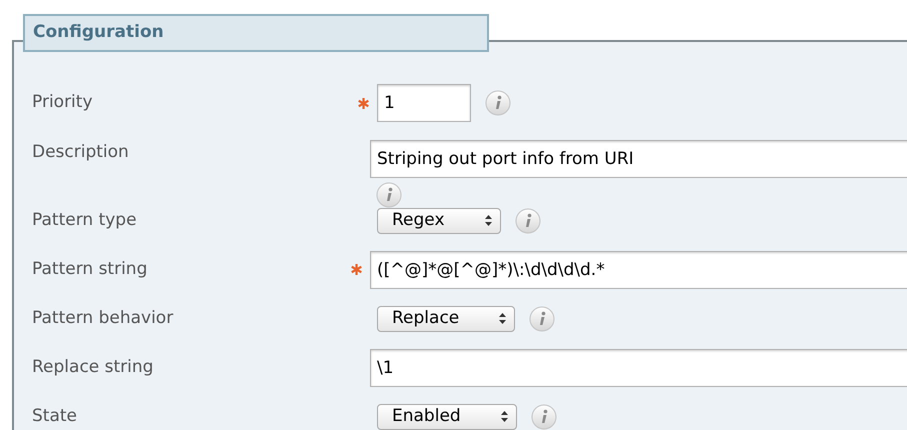  What do you see at coordinates (424, 103) in the screenshot?
I see `text-field: 1` at bounding box center [424, 103].